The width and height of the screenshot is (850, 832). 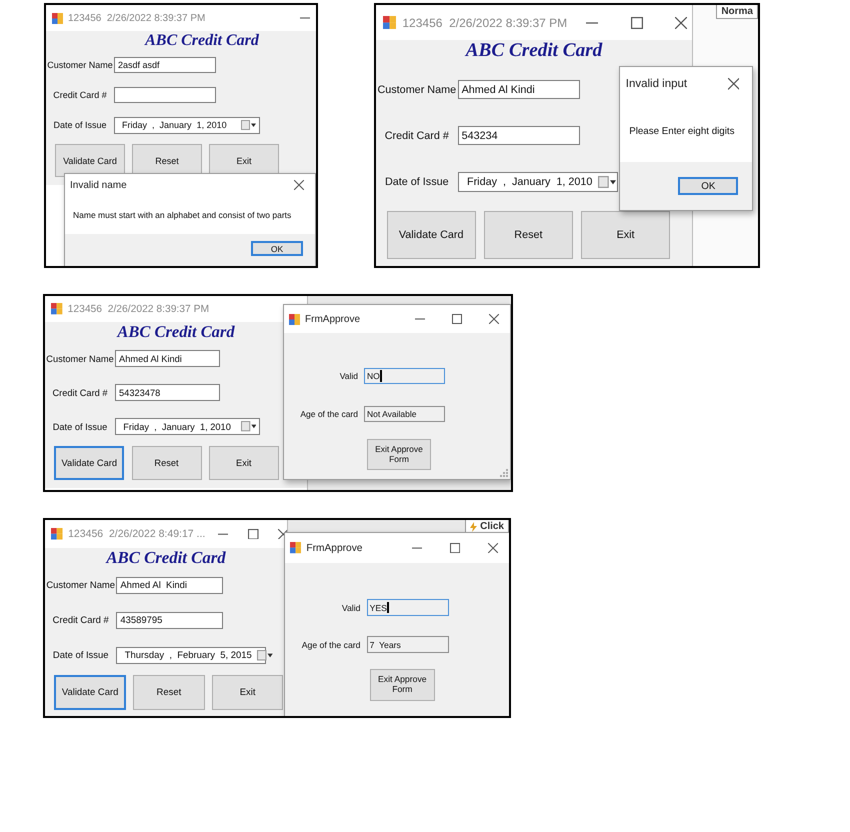 What do you see at coordinates (737, 12) in the screenshot?
I see `background-label: Norma` at bounding box center [737, 12].